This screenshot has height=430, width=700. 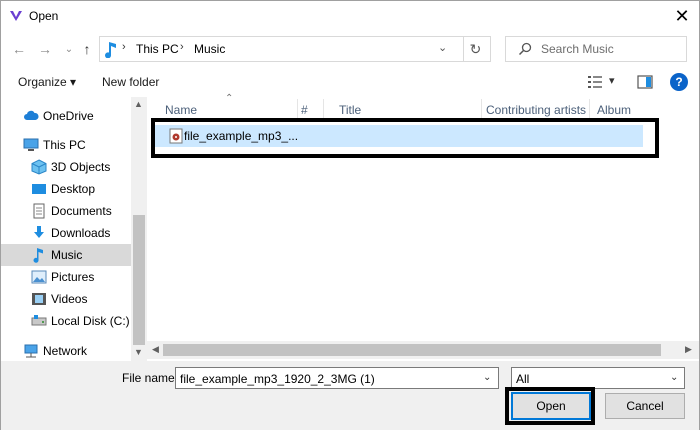 I want to click on file-name-label: File name:, so click(x=150, y=378).